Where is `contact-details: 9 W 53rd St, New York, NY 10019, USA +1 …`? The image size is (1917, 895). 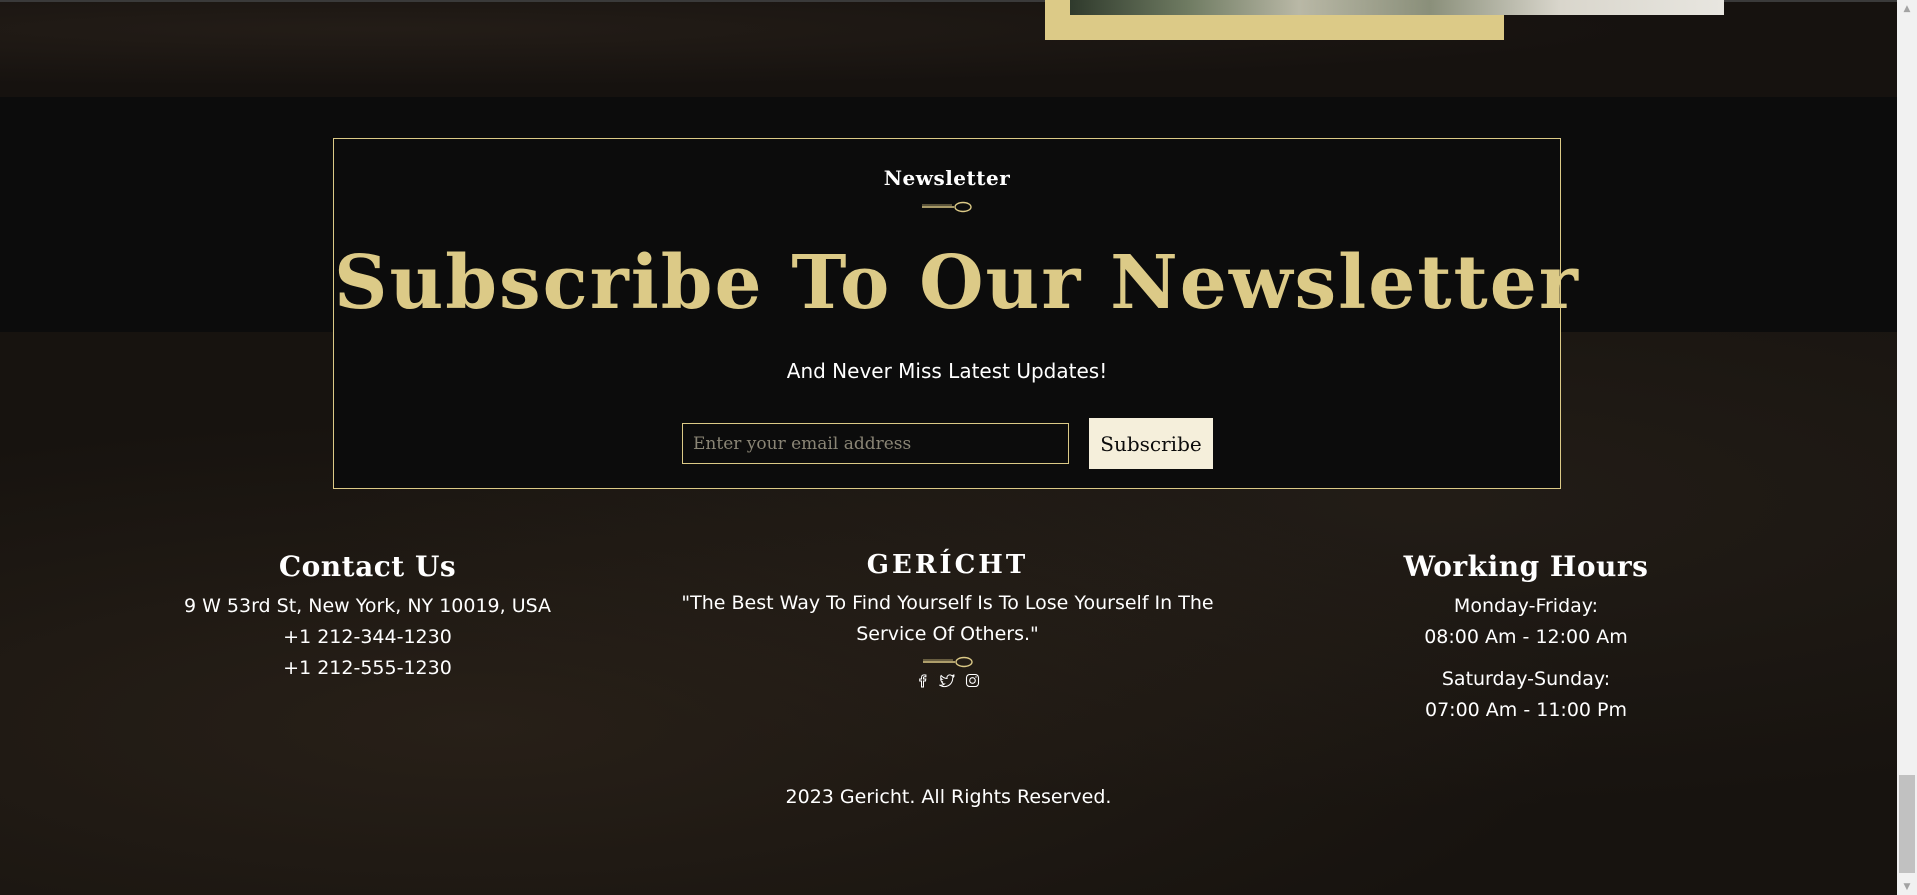 contact-details: 9 W 53rd St, New York, NY 10019, USA +1 … is located at coordinates (367, 637).